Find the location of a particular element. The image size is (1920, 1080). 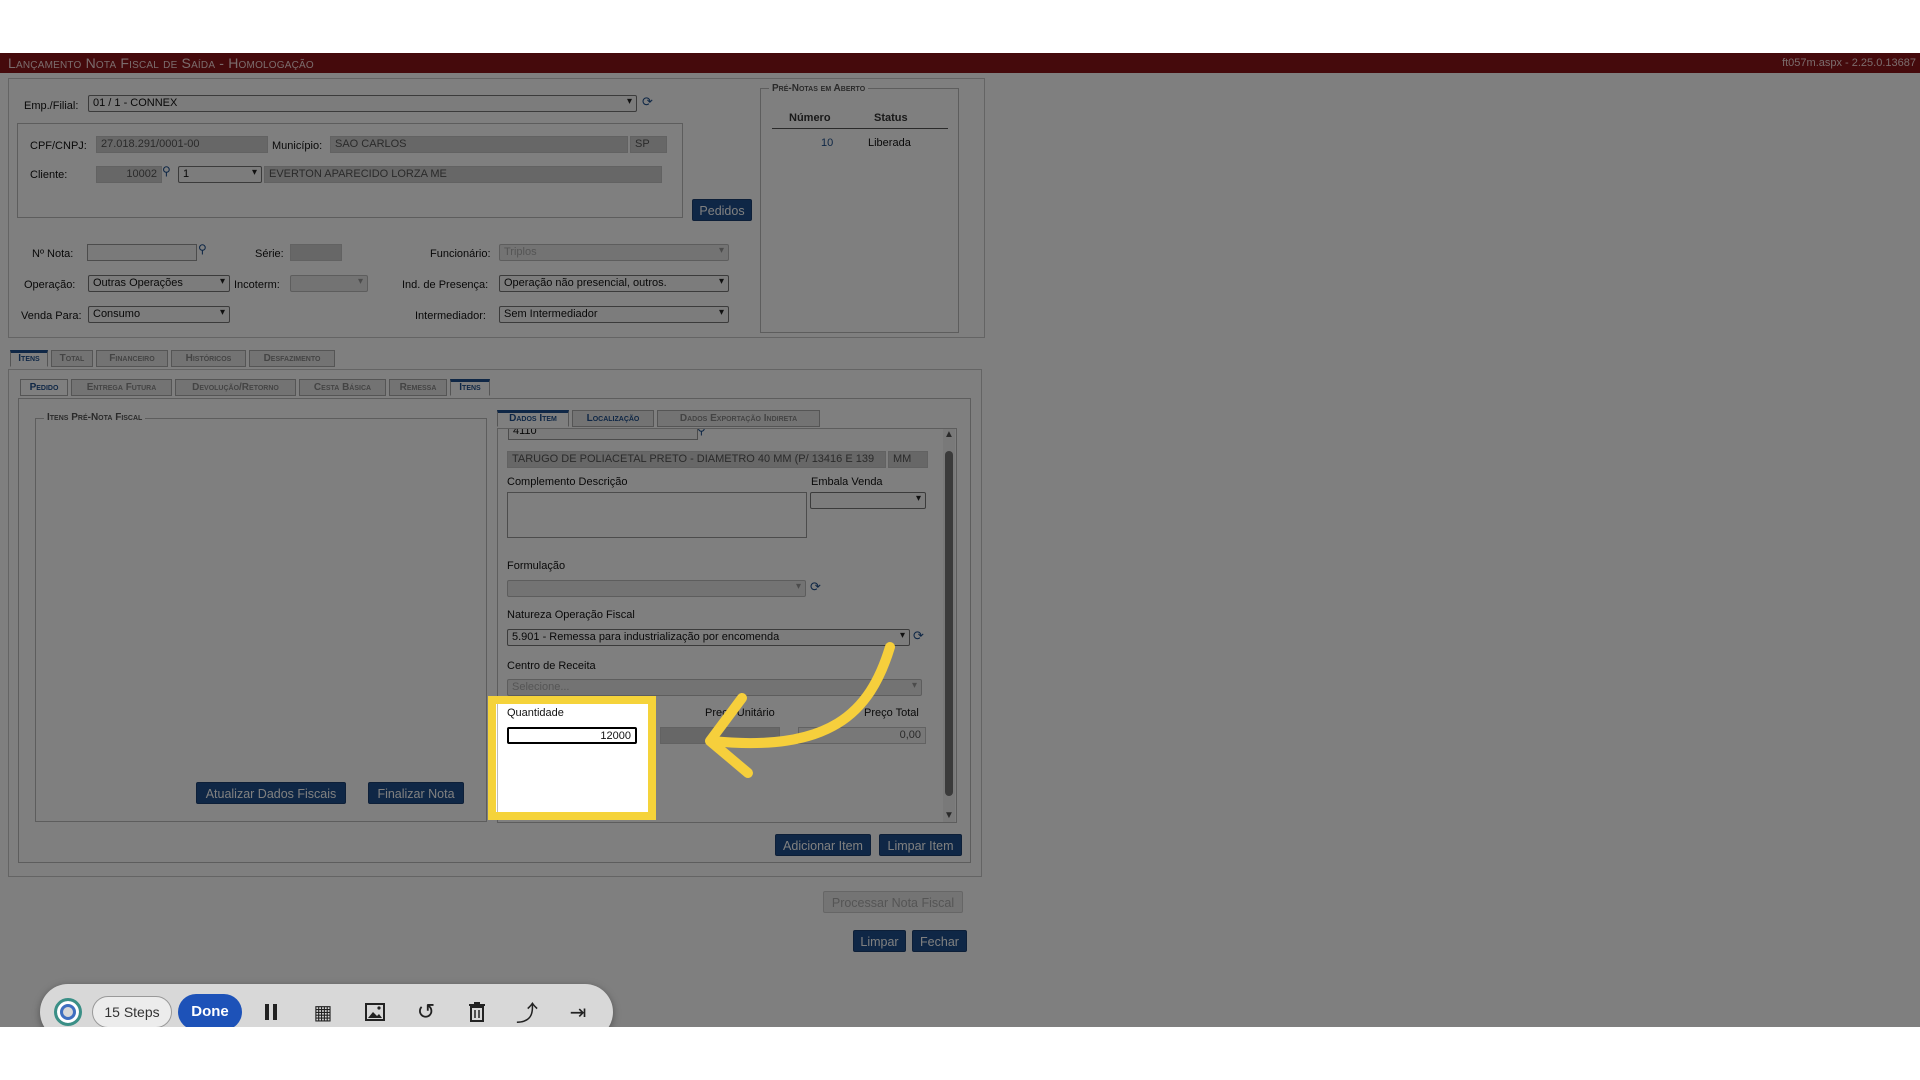

steps-badge: 15 Steps is located at coordinates (132, 1005).